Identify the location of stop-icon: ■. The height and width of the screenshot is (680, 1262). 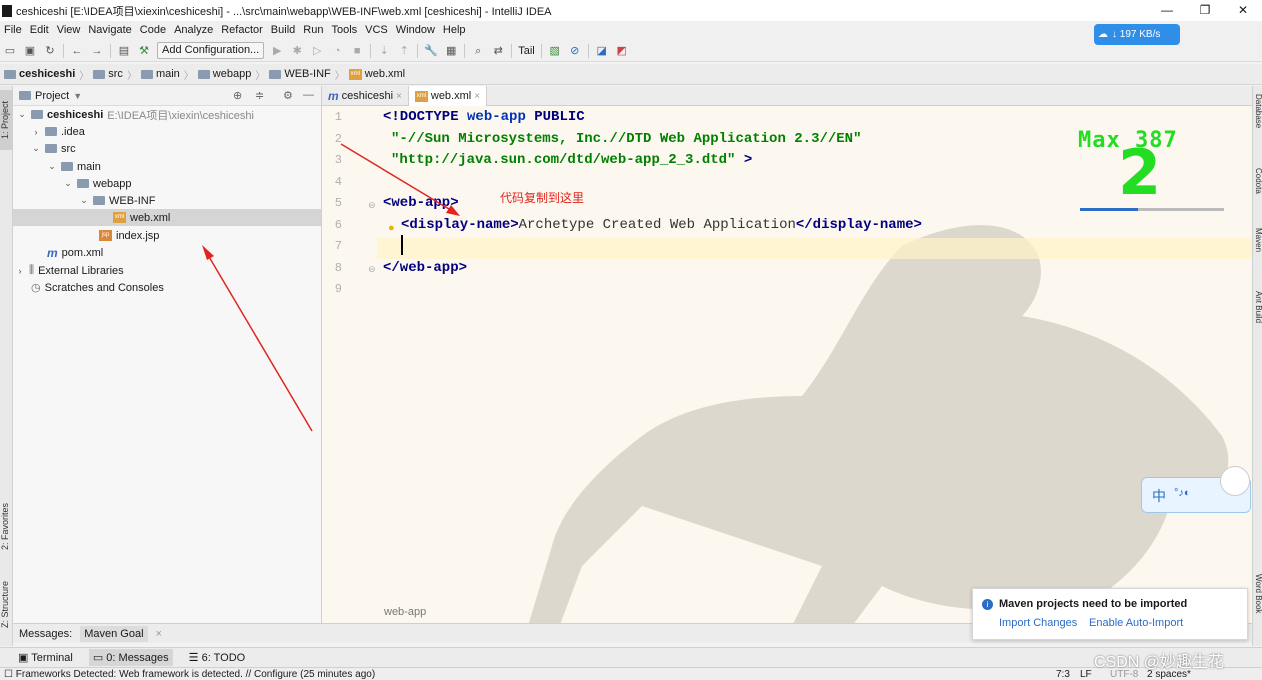
(357, 51).